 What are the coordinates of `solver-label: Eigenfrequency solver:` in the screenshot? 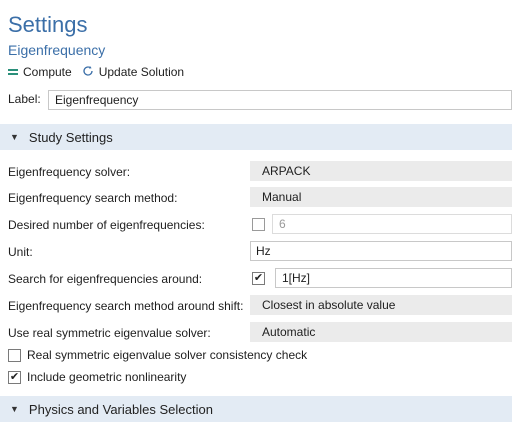 It's located at (69, 172).